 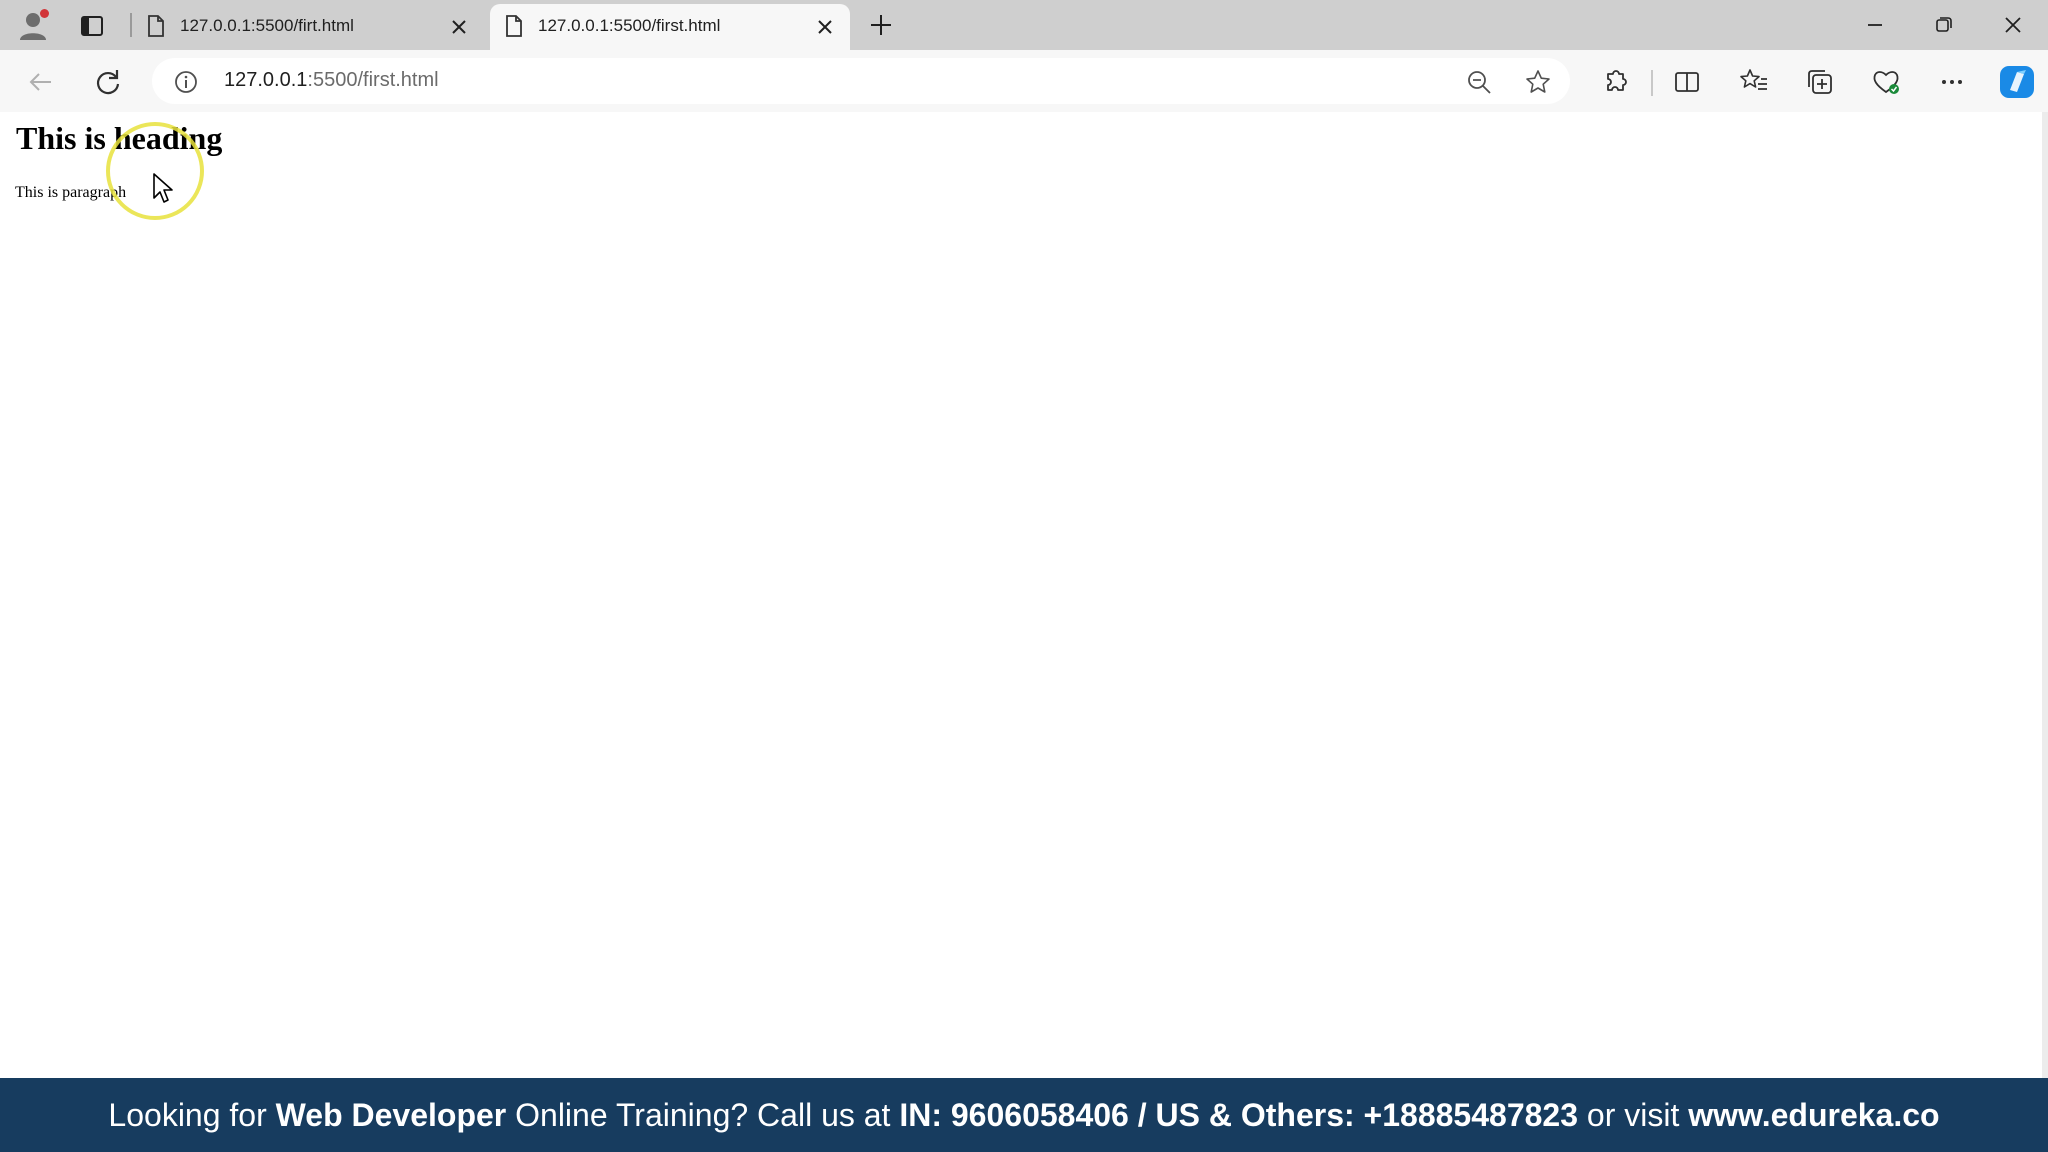 I want to click on banner-course: Web Developer, so click(x=391, y=1114).